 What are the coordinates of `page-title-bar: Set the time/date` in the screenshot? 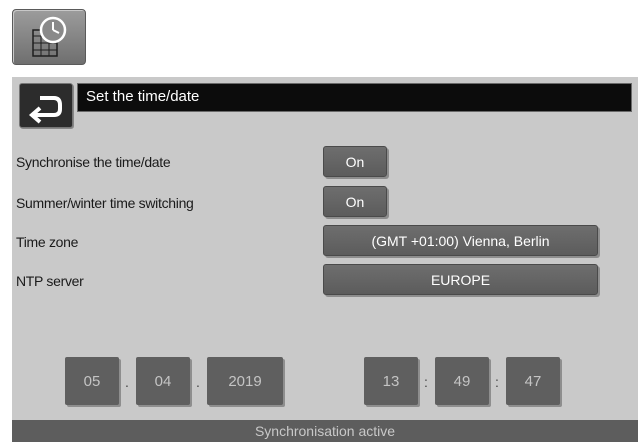 It's located at (354, 97).